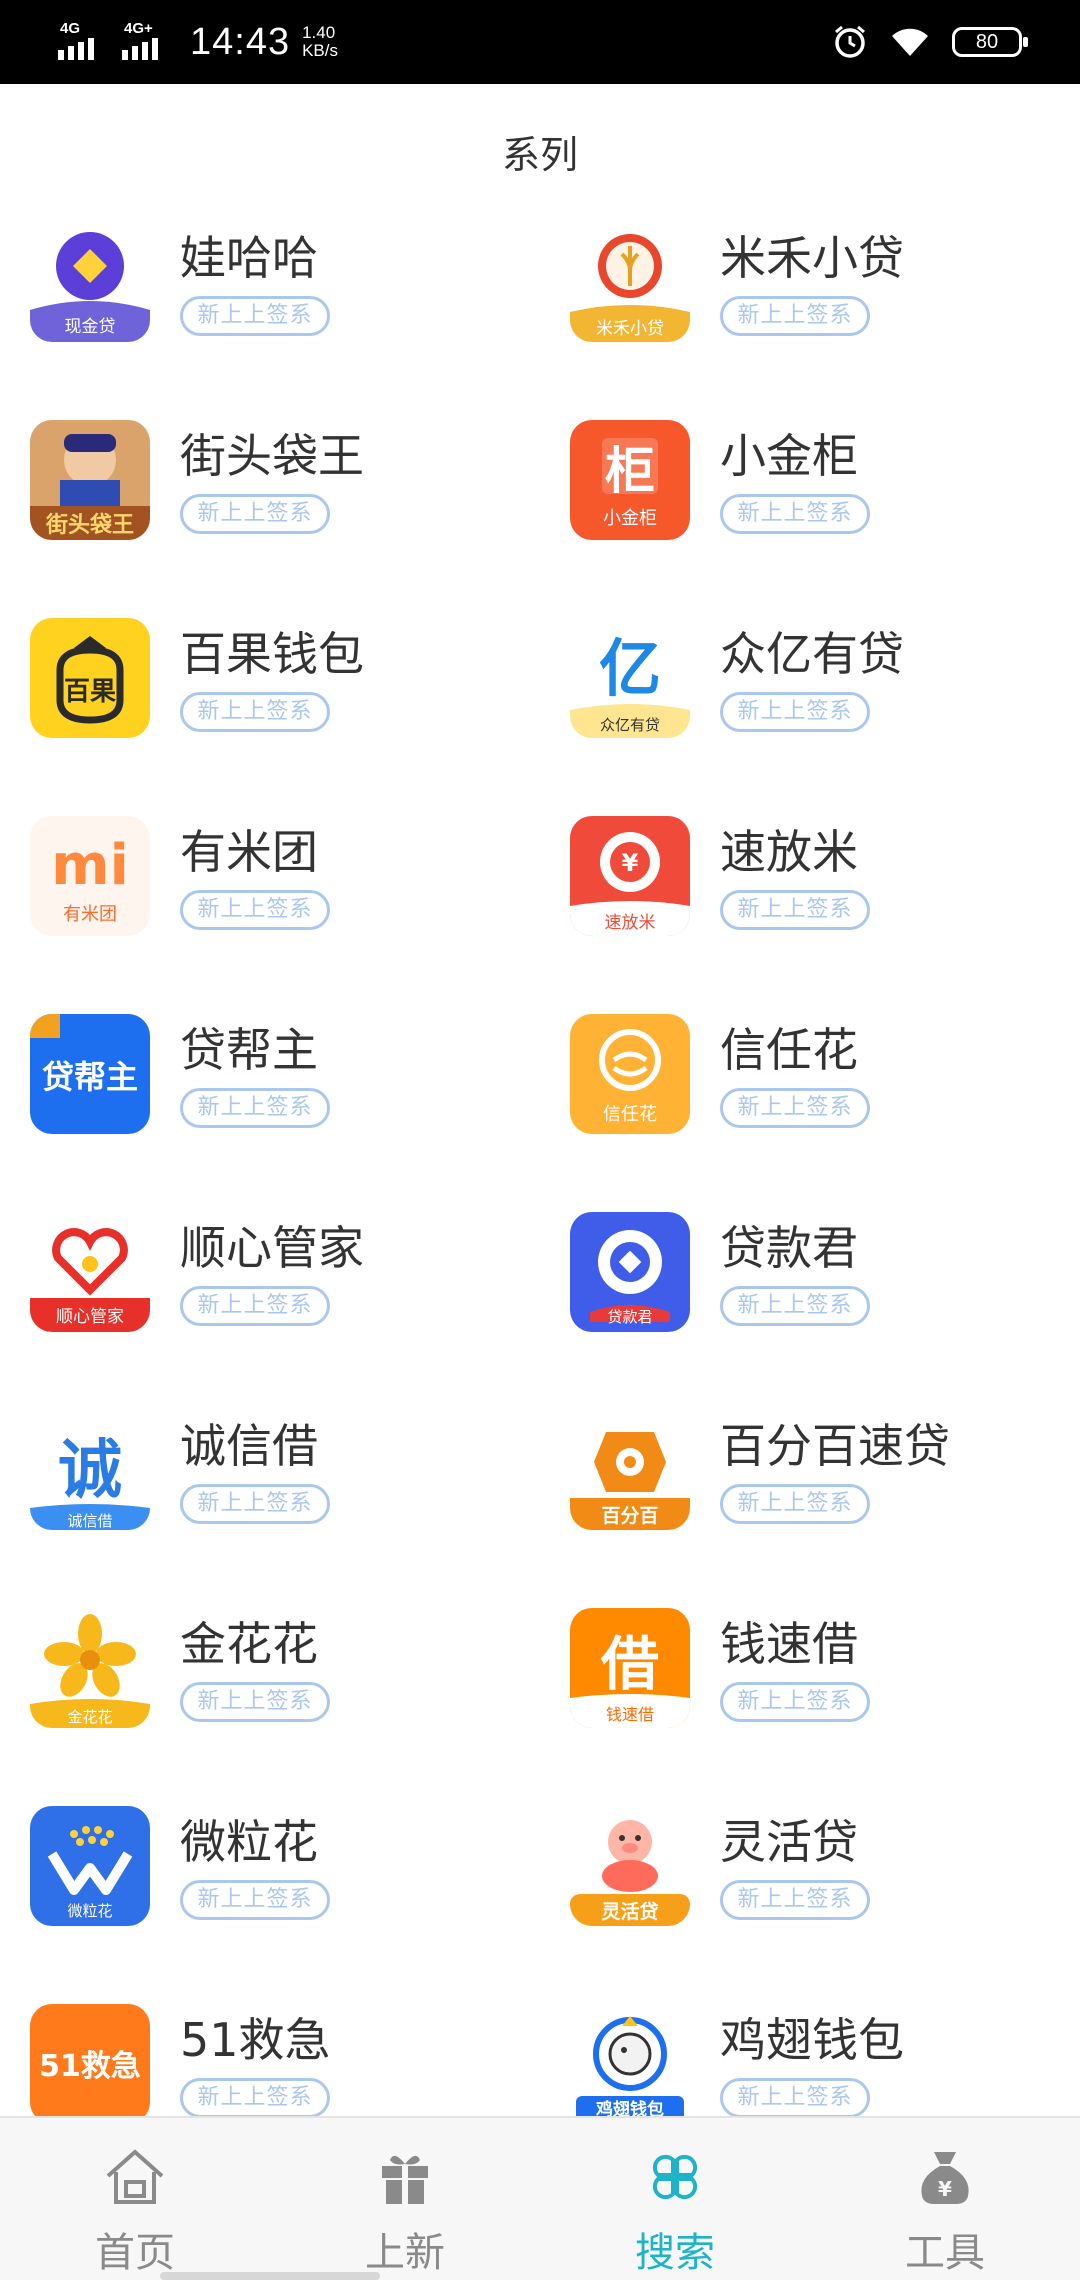 The image size is (1080, 2280). What do you see at coordinates (270, 497) in the screenshot?
I see `app-item: 街头袋王 街头袋王 新上上签系` at bounding box center [270, 497].